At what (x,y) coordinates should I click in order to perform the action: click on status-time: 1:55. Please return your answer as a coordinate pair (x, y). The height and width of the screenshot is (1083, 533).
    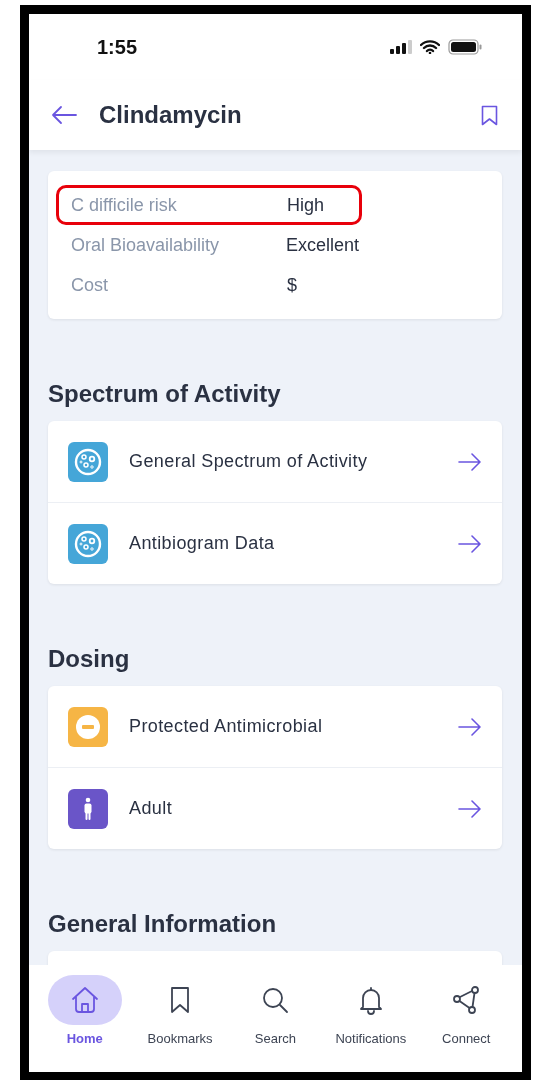
    Looking at the image, I should click on (117, 47).